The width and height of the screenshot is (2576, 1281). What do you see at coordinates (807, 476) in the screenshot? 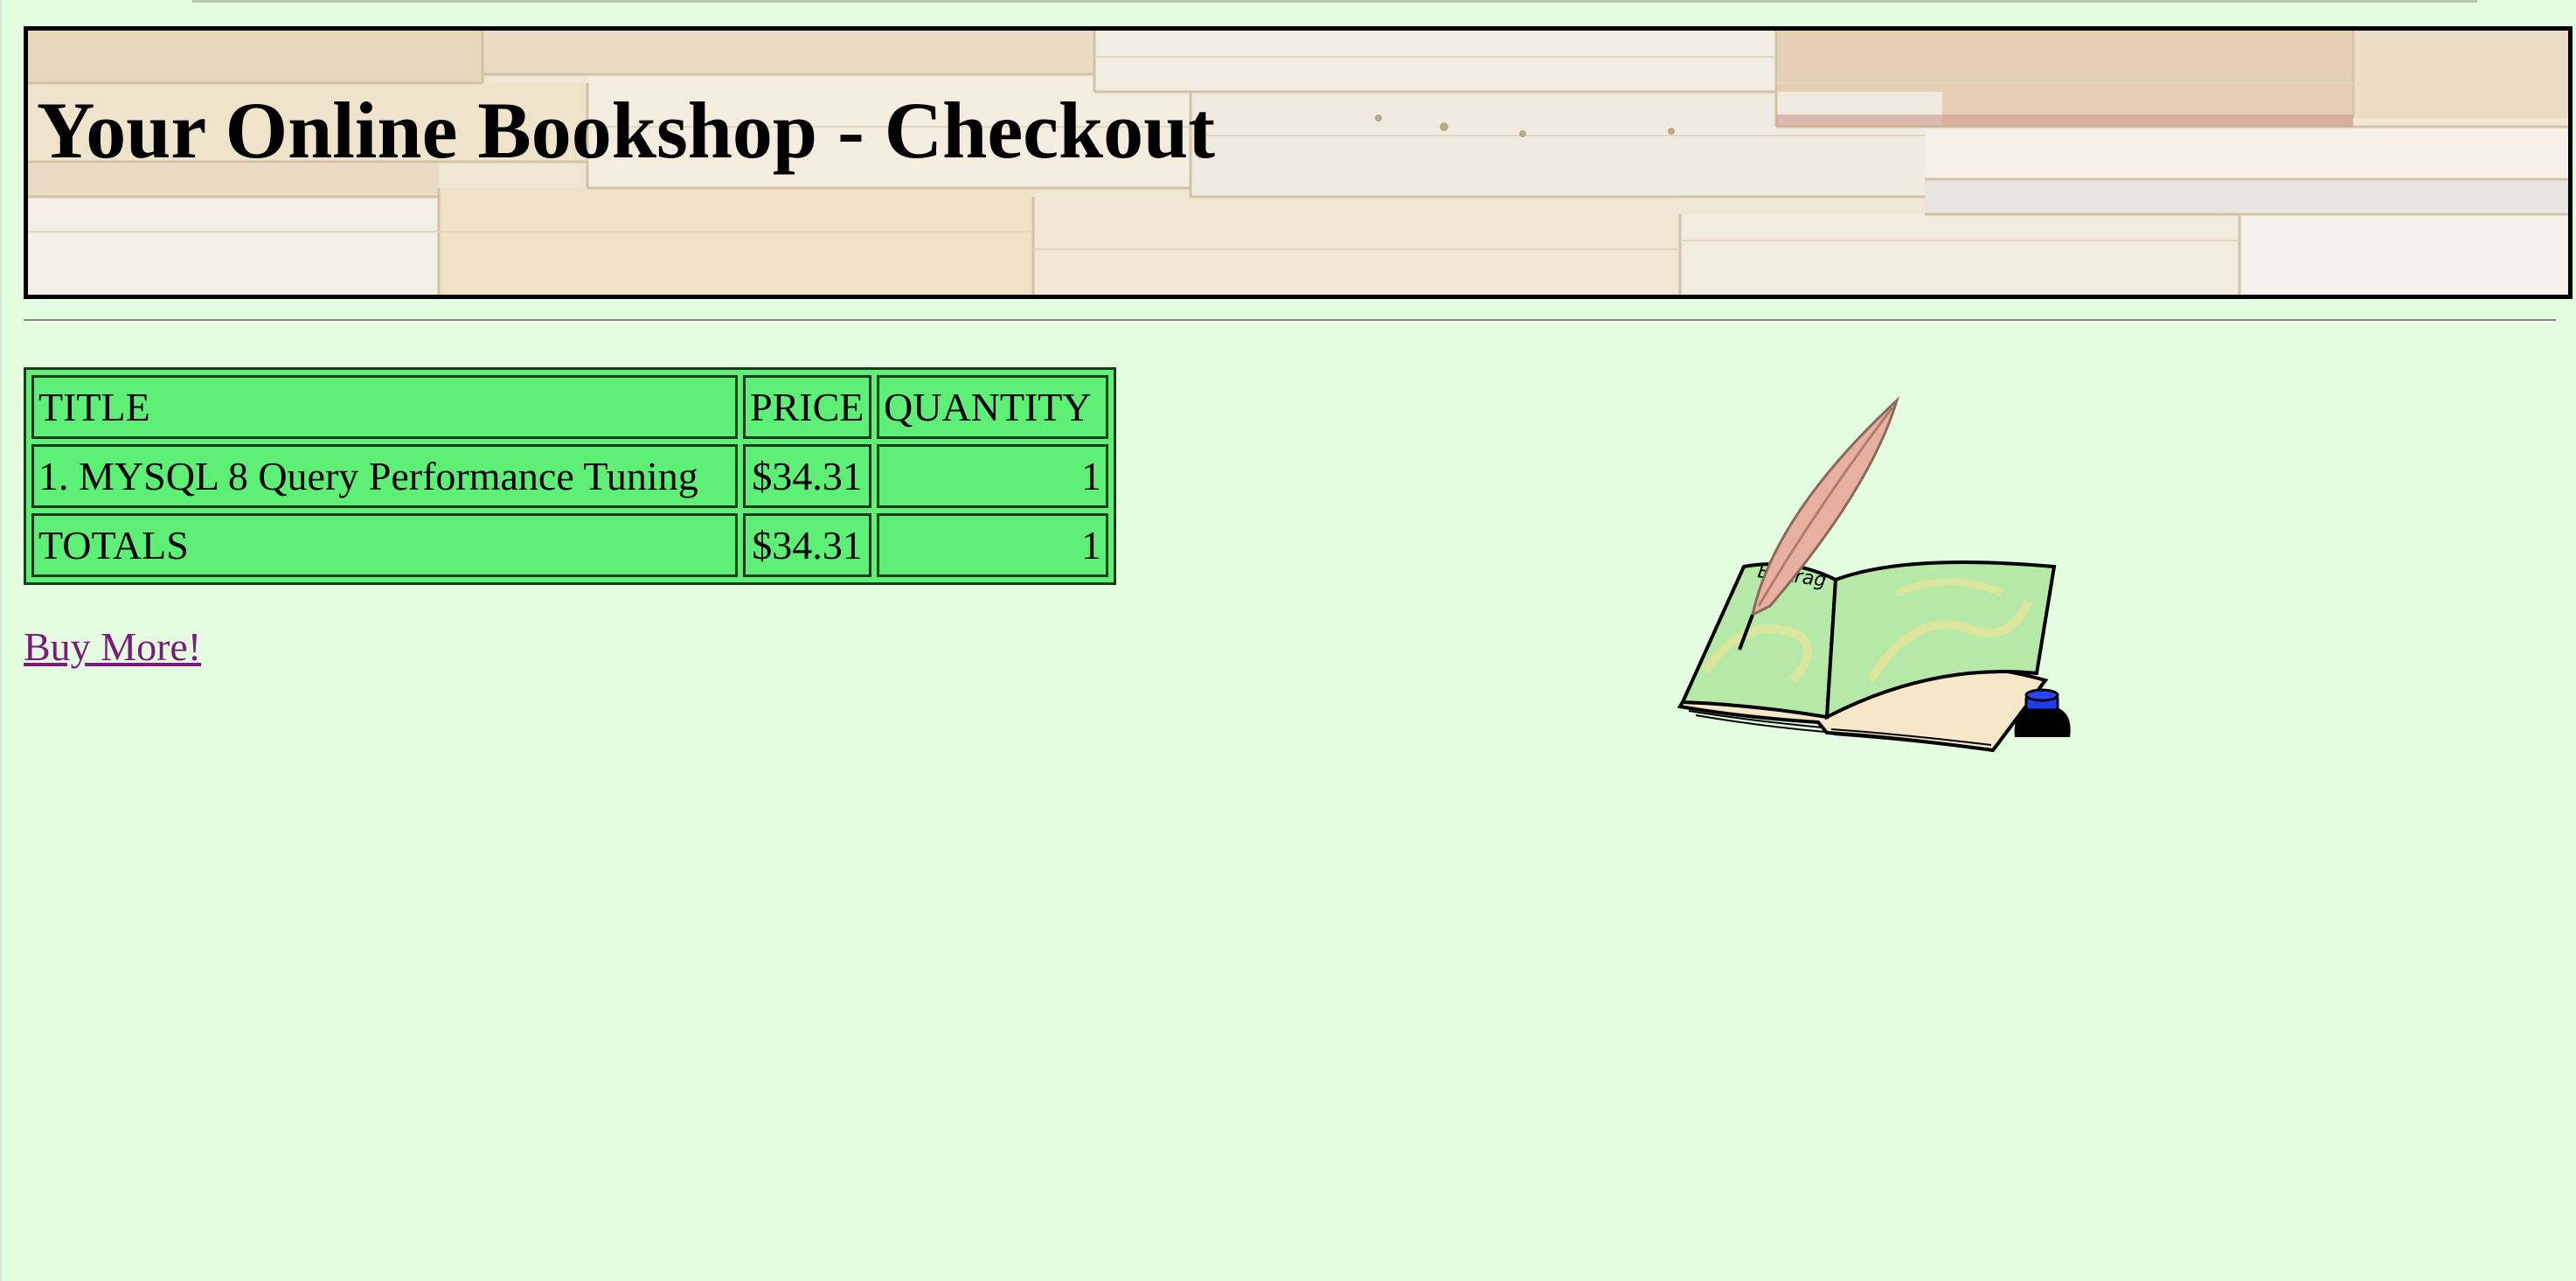
I see `cart-item-price: $34.31` at bounding box center [807, 476].